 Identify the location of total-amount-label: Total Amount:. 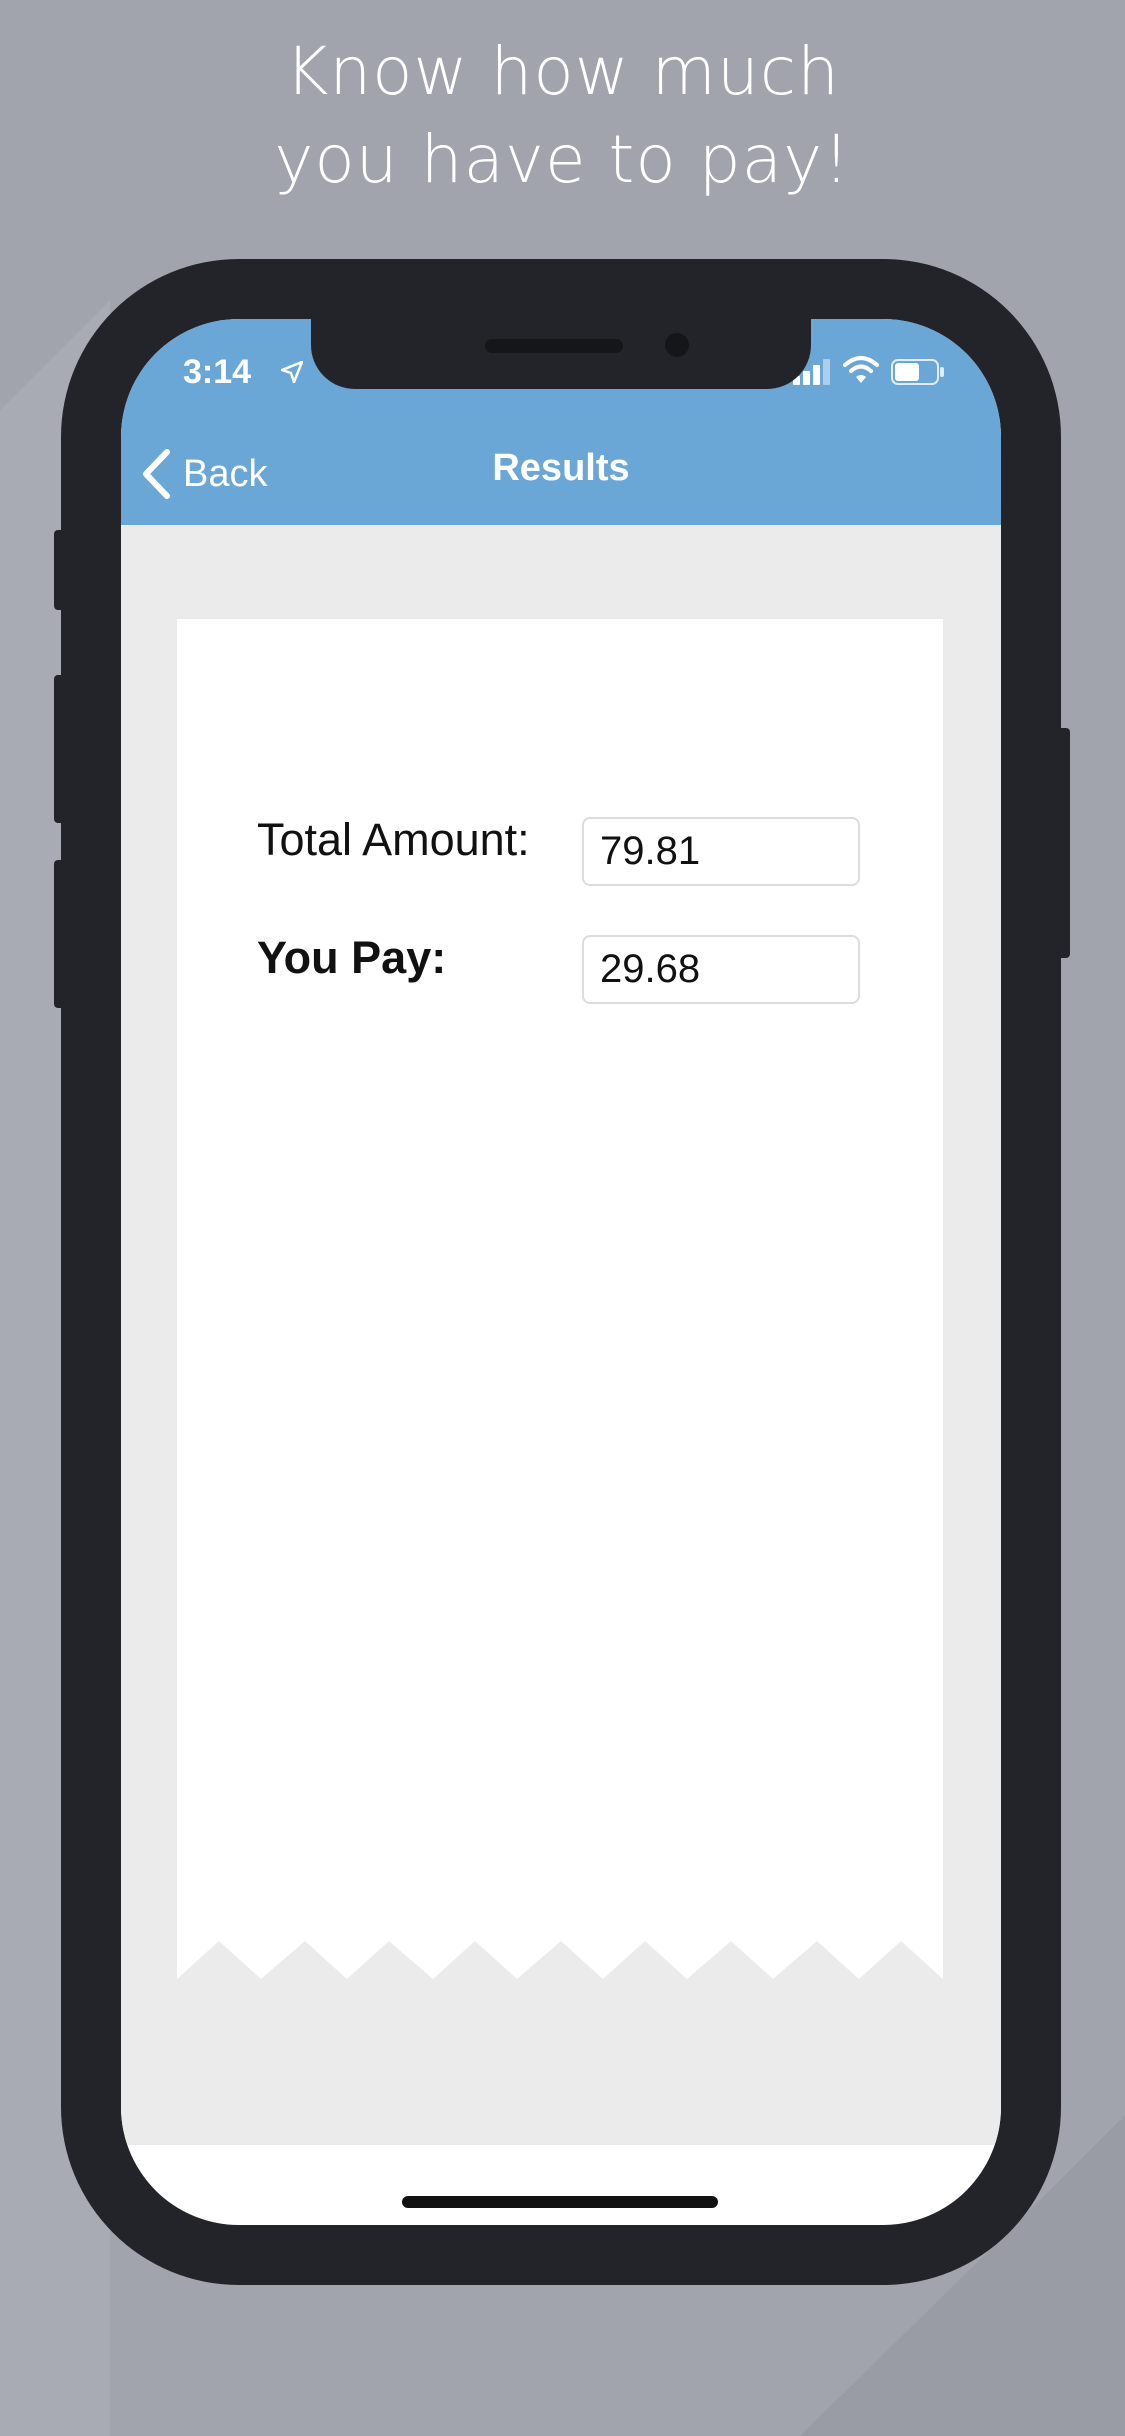
(393, 839).